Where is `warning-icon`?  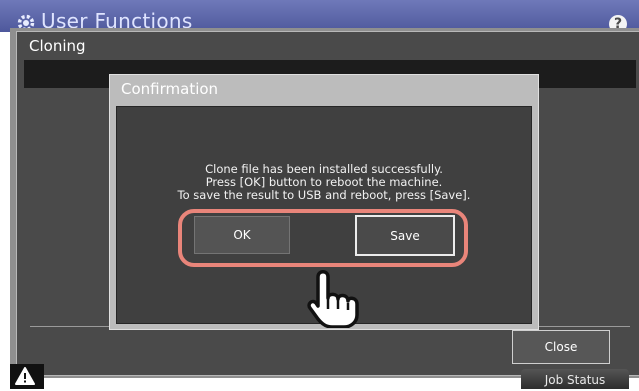 warning-icon is located at coordinates (25, 376).